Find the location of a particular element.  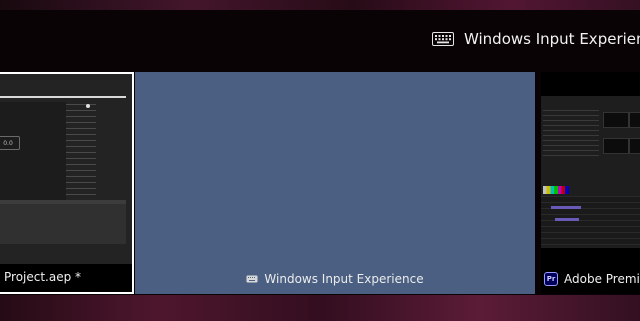

active-window-title: Windows Input Experience is located at coordinates (536, 39).